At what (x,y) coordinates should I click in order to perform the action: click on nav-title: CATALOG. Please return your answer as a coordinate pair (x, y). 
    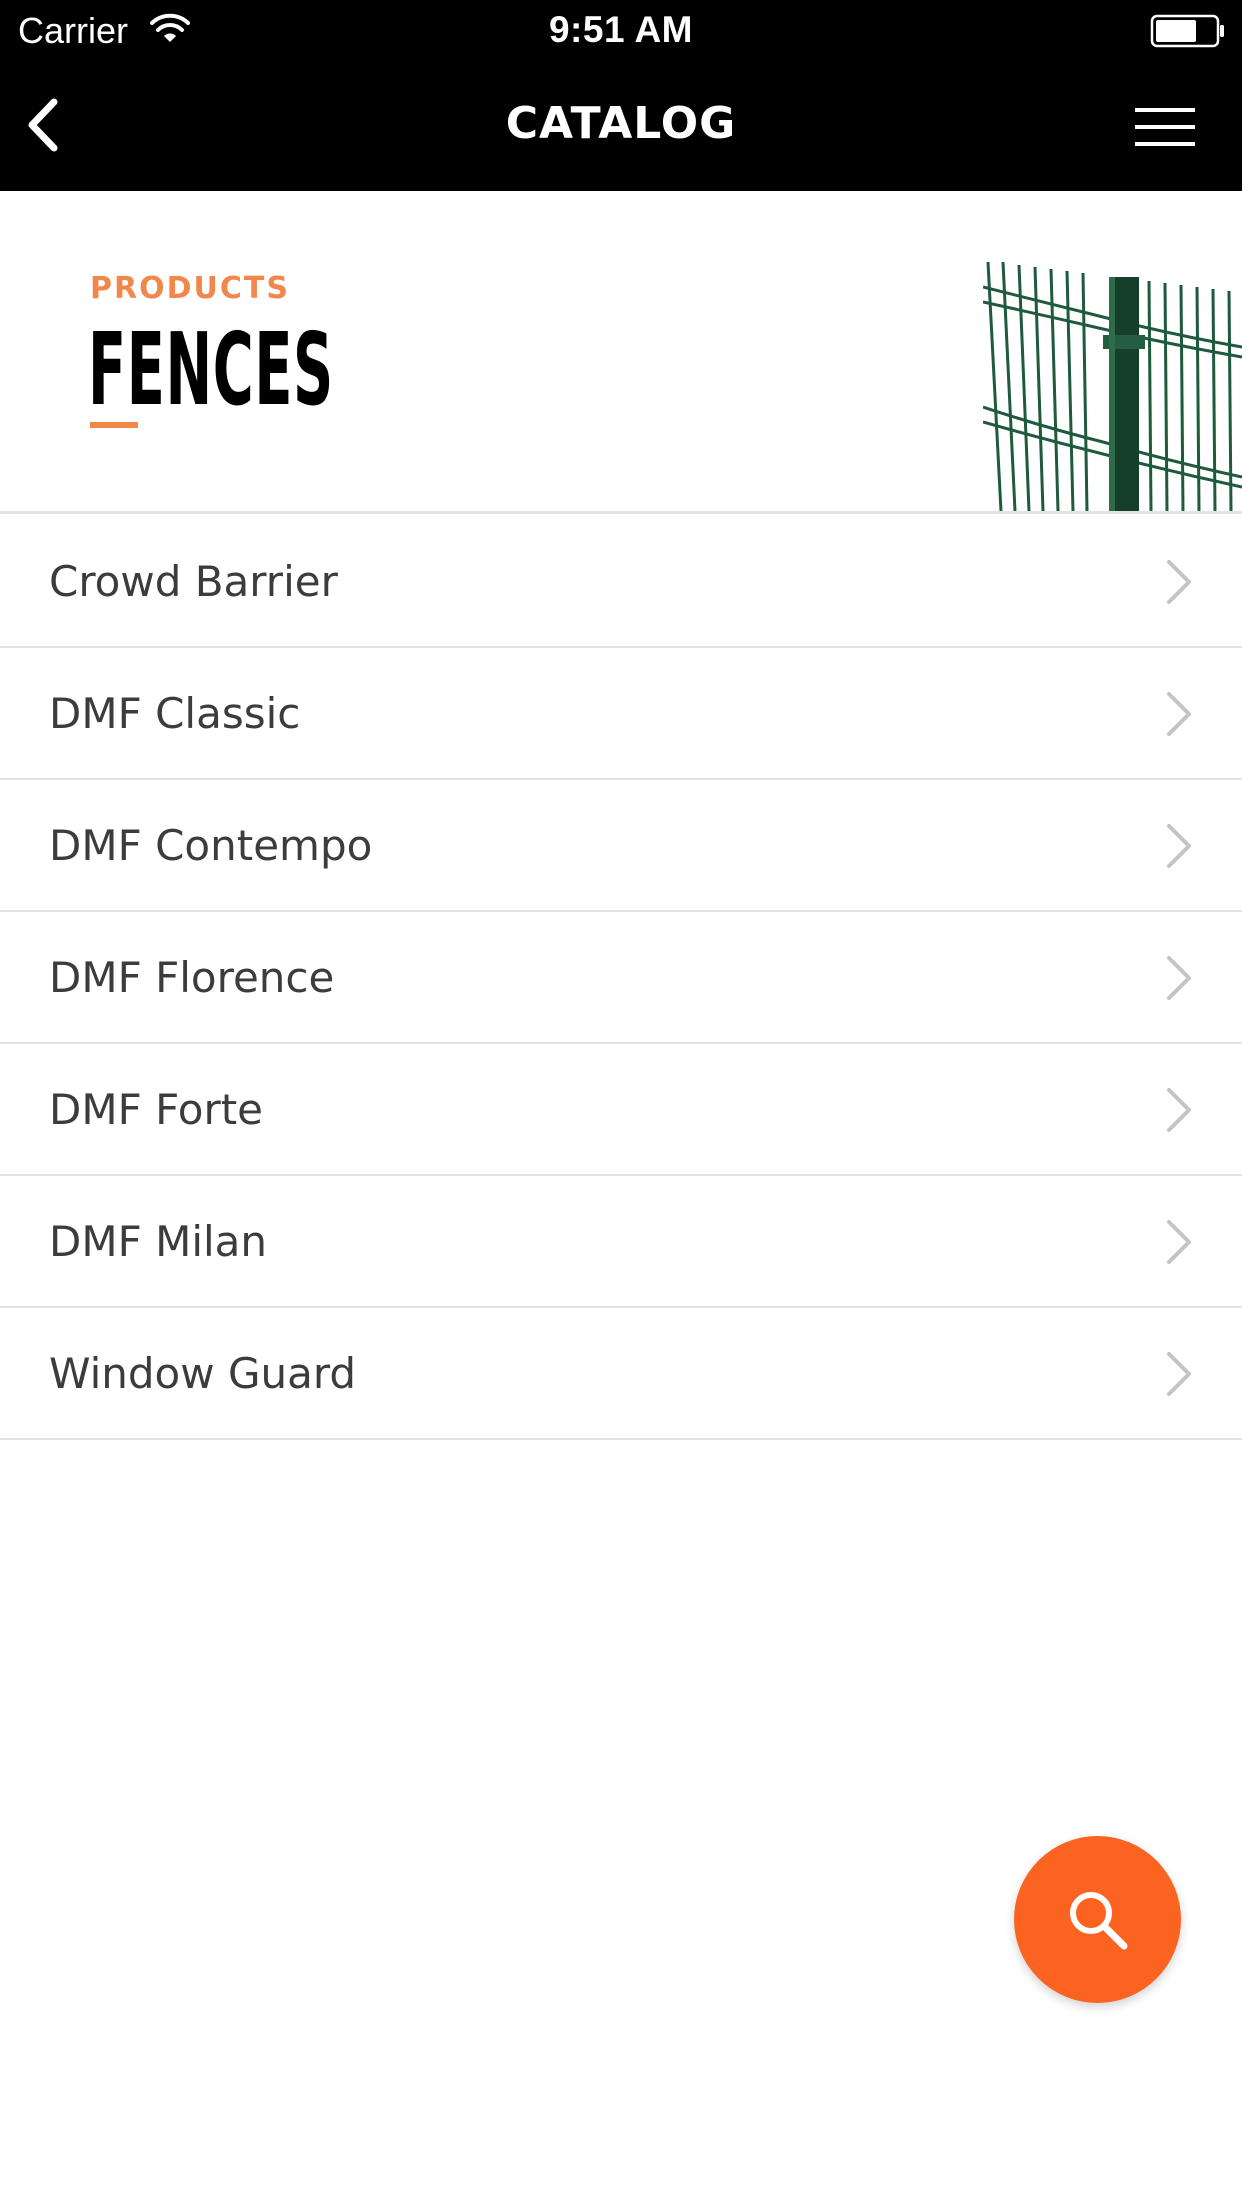
    Looking at the image, I should click on (621, 123).